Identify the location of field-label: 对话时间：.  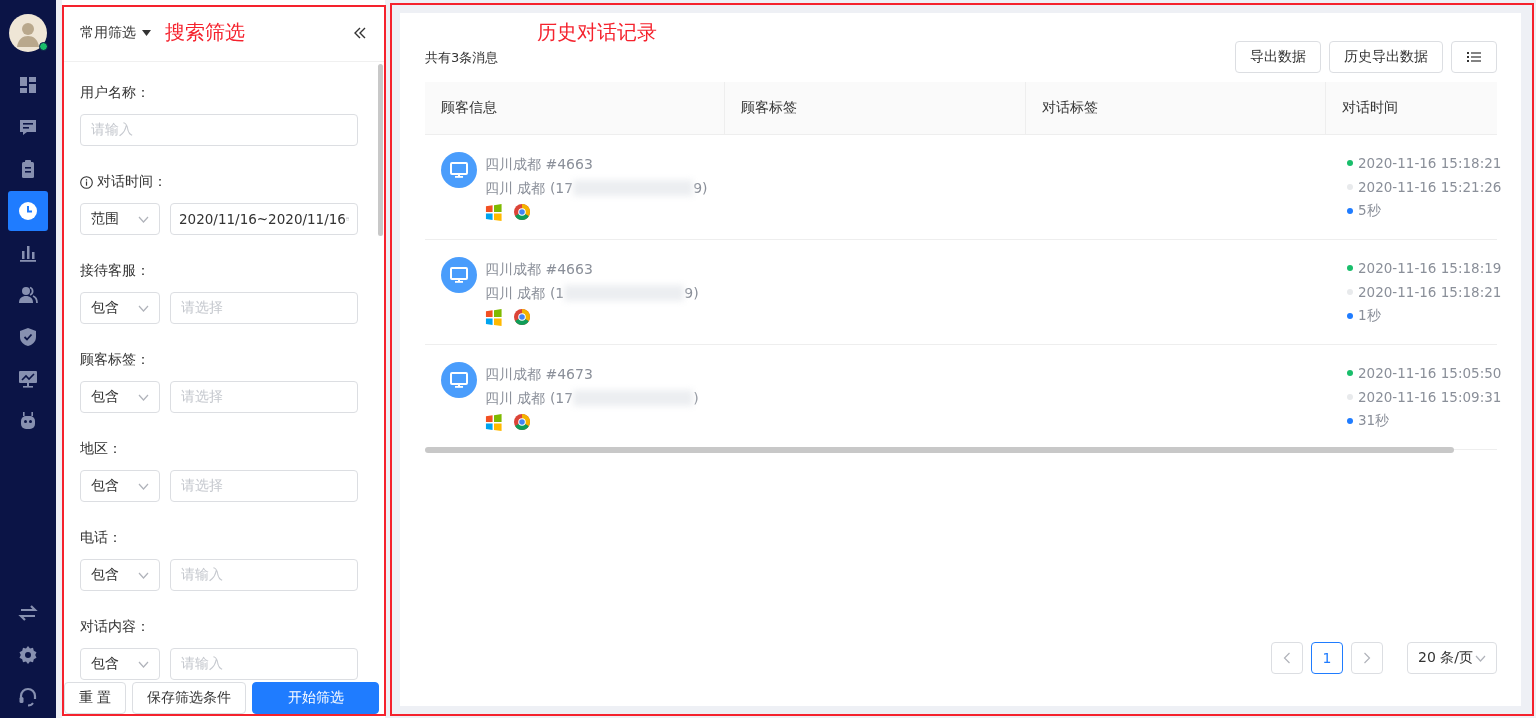
(132, 182).